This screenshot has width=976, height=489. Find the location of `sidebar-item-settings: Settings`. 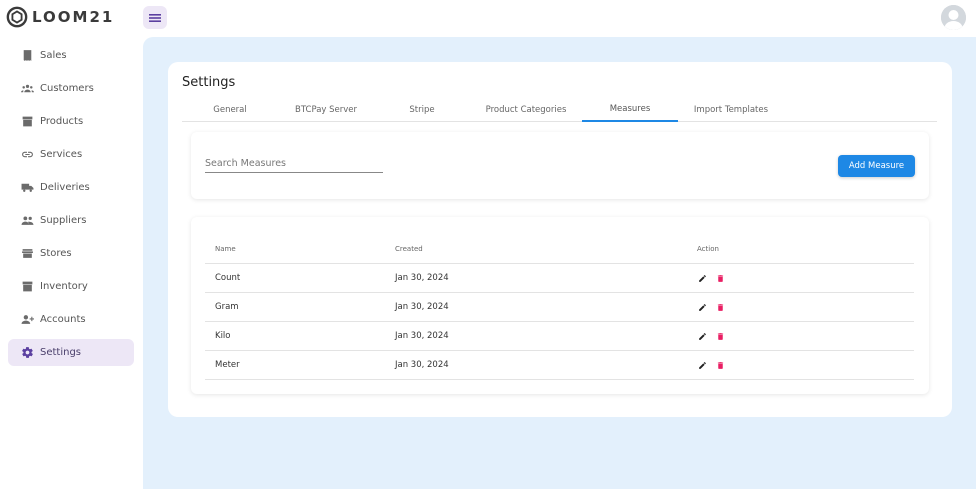

sidebar-item-settings: Settings is located at coordinates (71, 352).